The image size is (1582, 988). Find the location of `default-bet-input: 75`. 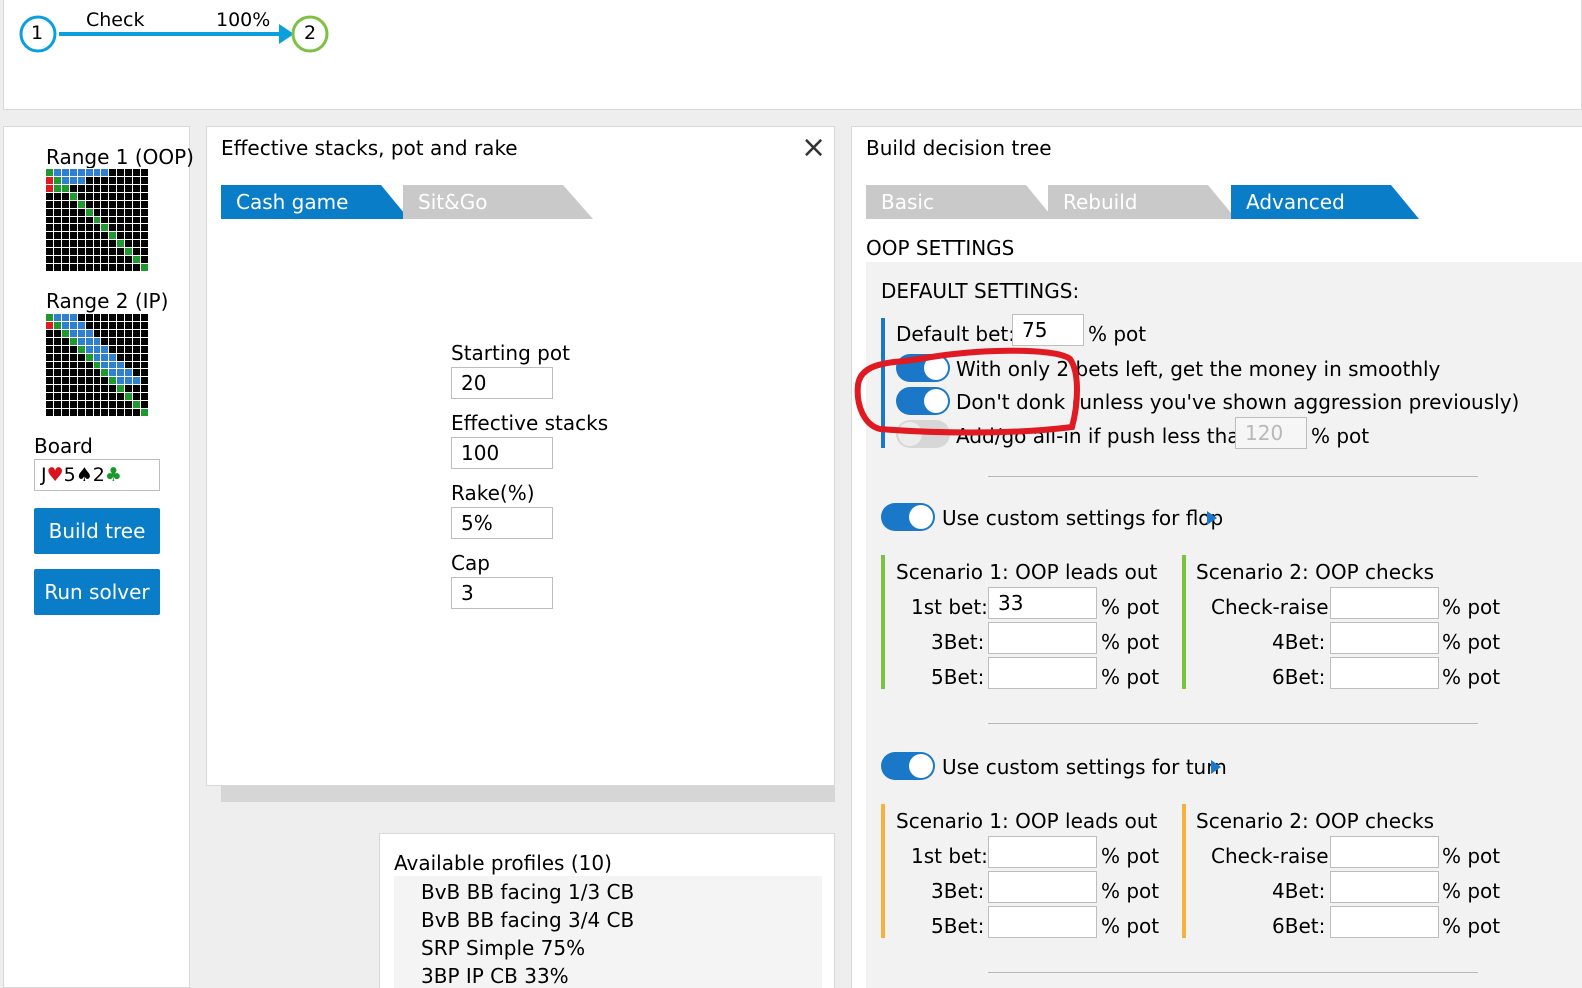

default-bet-input: 75 is located at coordinates (1048, 330).